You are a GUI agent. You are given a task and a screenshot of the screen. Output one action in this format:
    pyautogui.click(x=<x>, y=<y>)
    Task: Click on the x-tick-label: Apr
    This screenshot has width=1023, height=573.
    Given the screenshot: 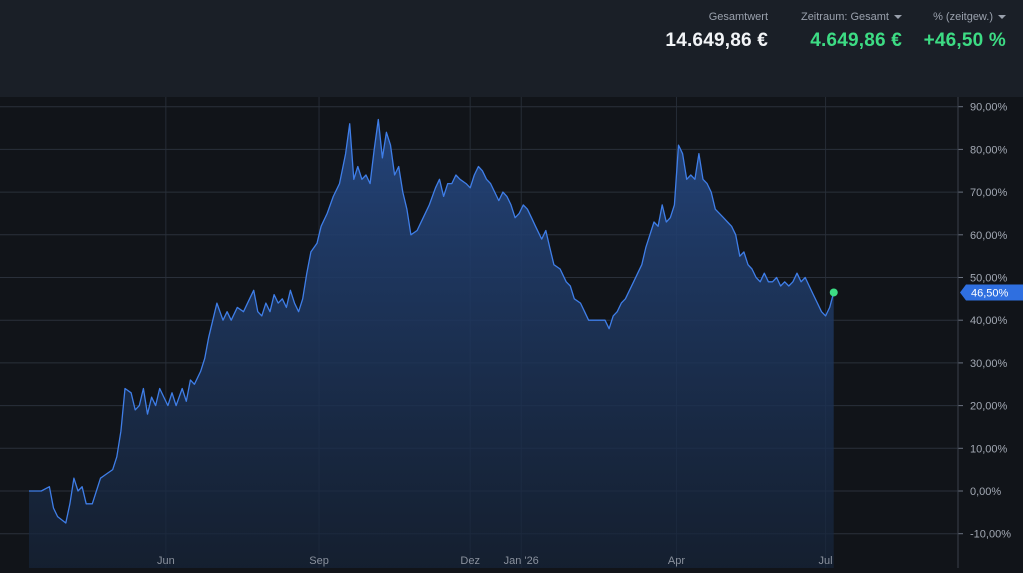 What is the action you would take?
    pyautogui.click(x=676, y=561)
    